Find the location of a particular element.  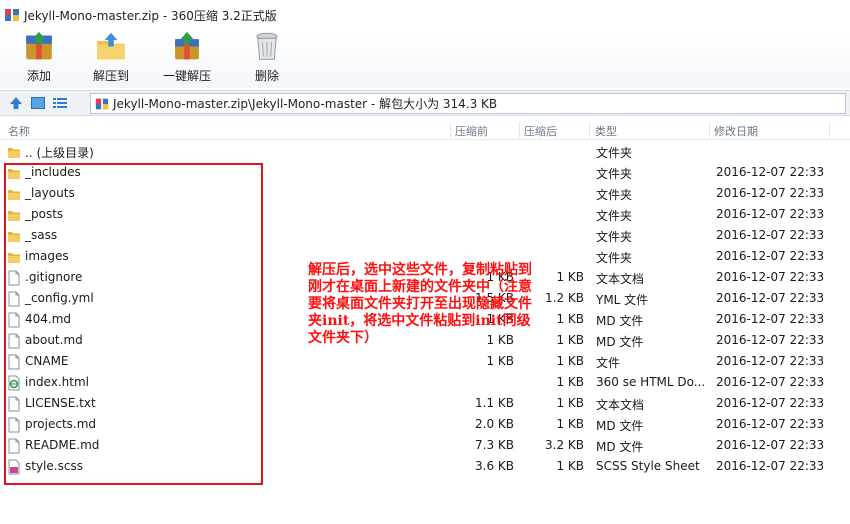

extract-to-button: 解压到 is located at coordinates (111, 59).